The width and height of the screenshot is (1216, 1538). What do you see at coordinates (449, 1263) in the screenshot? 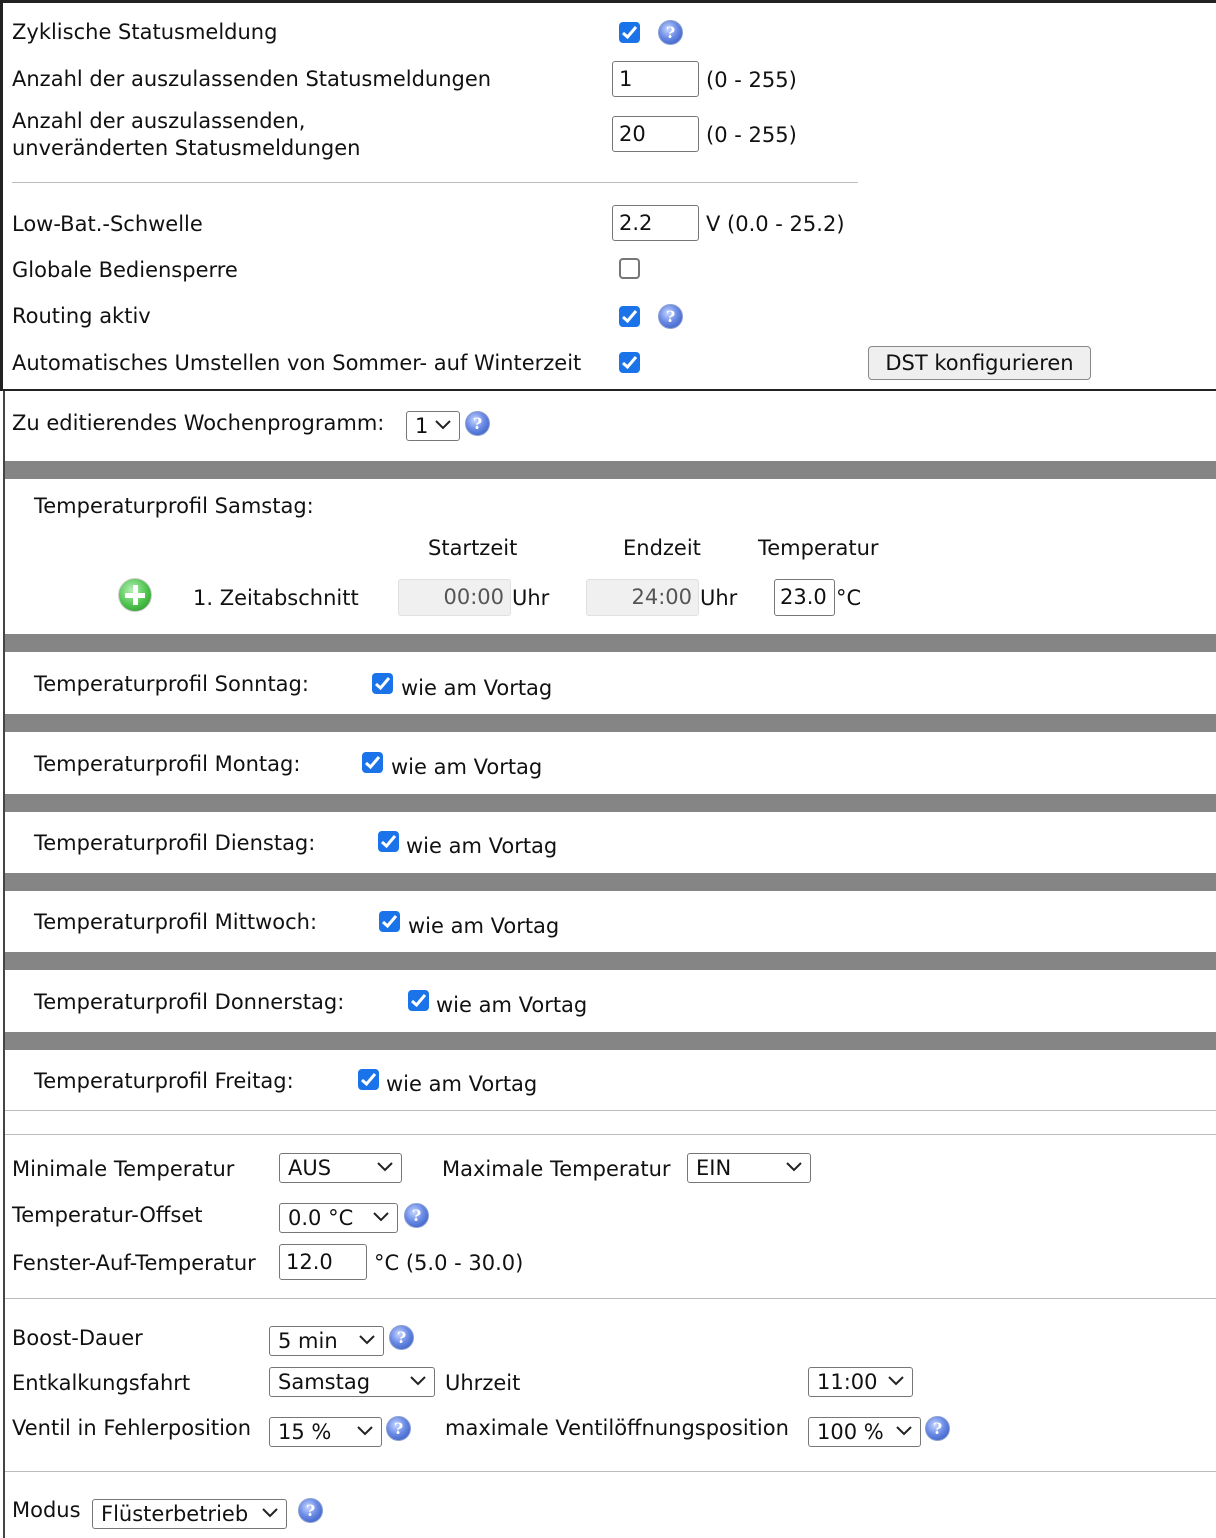
I see `window-temp-range: °C (5.0 - 30.0)` at bounding box center [449, 1263].